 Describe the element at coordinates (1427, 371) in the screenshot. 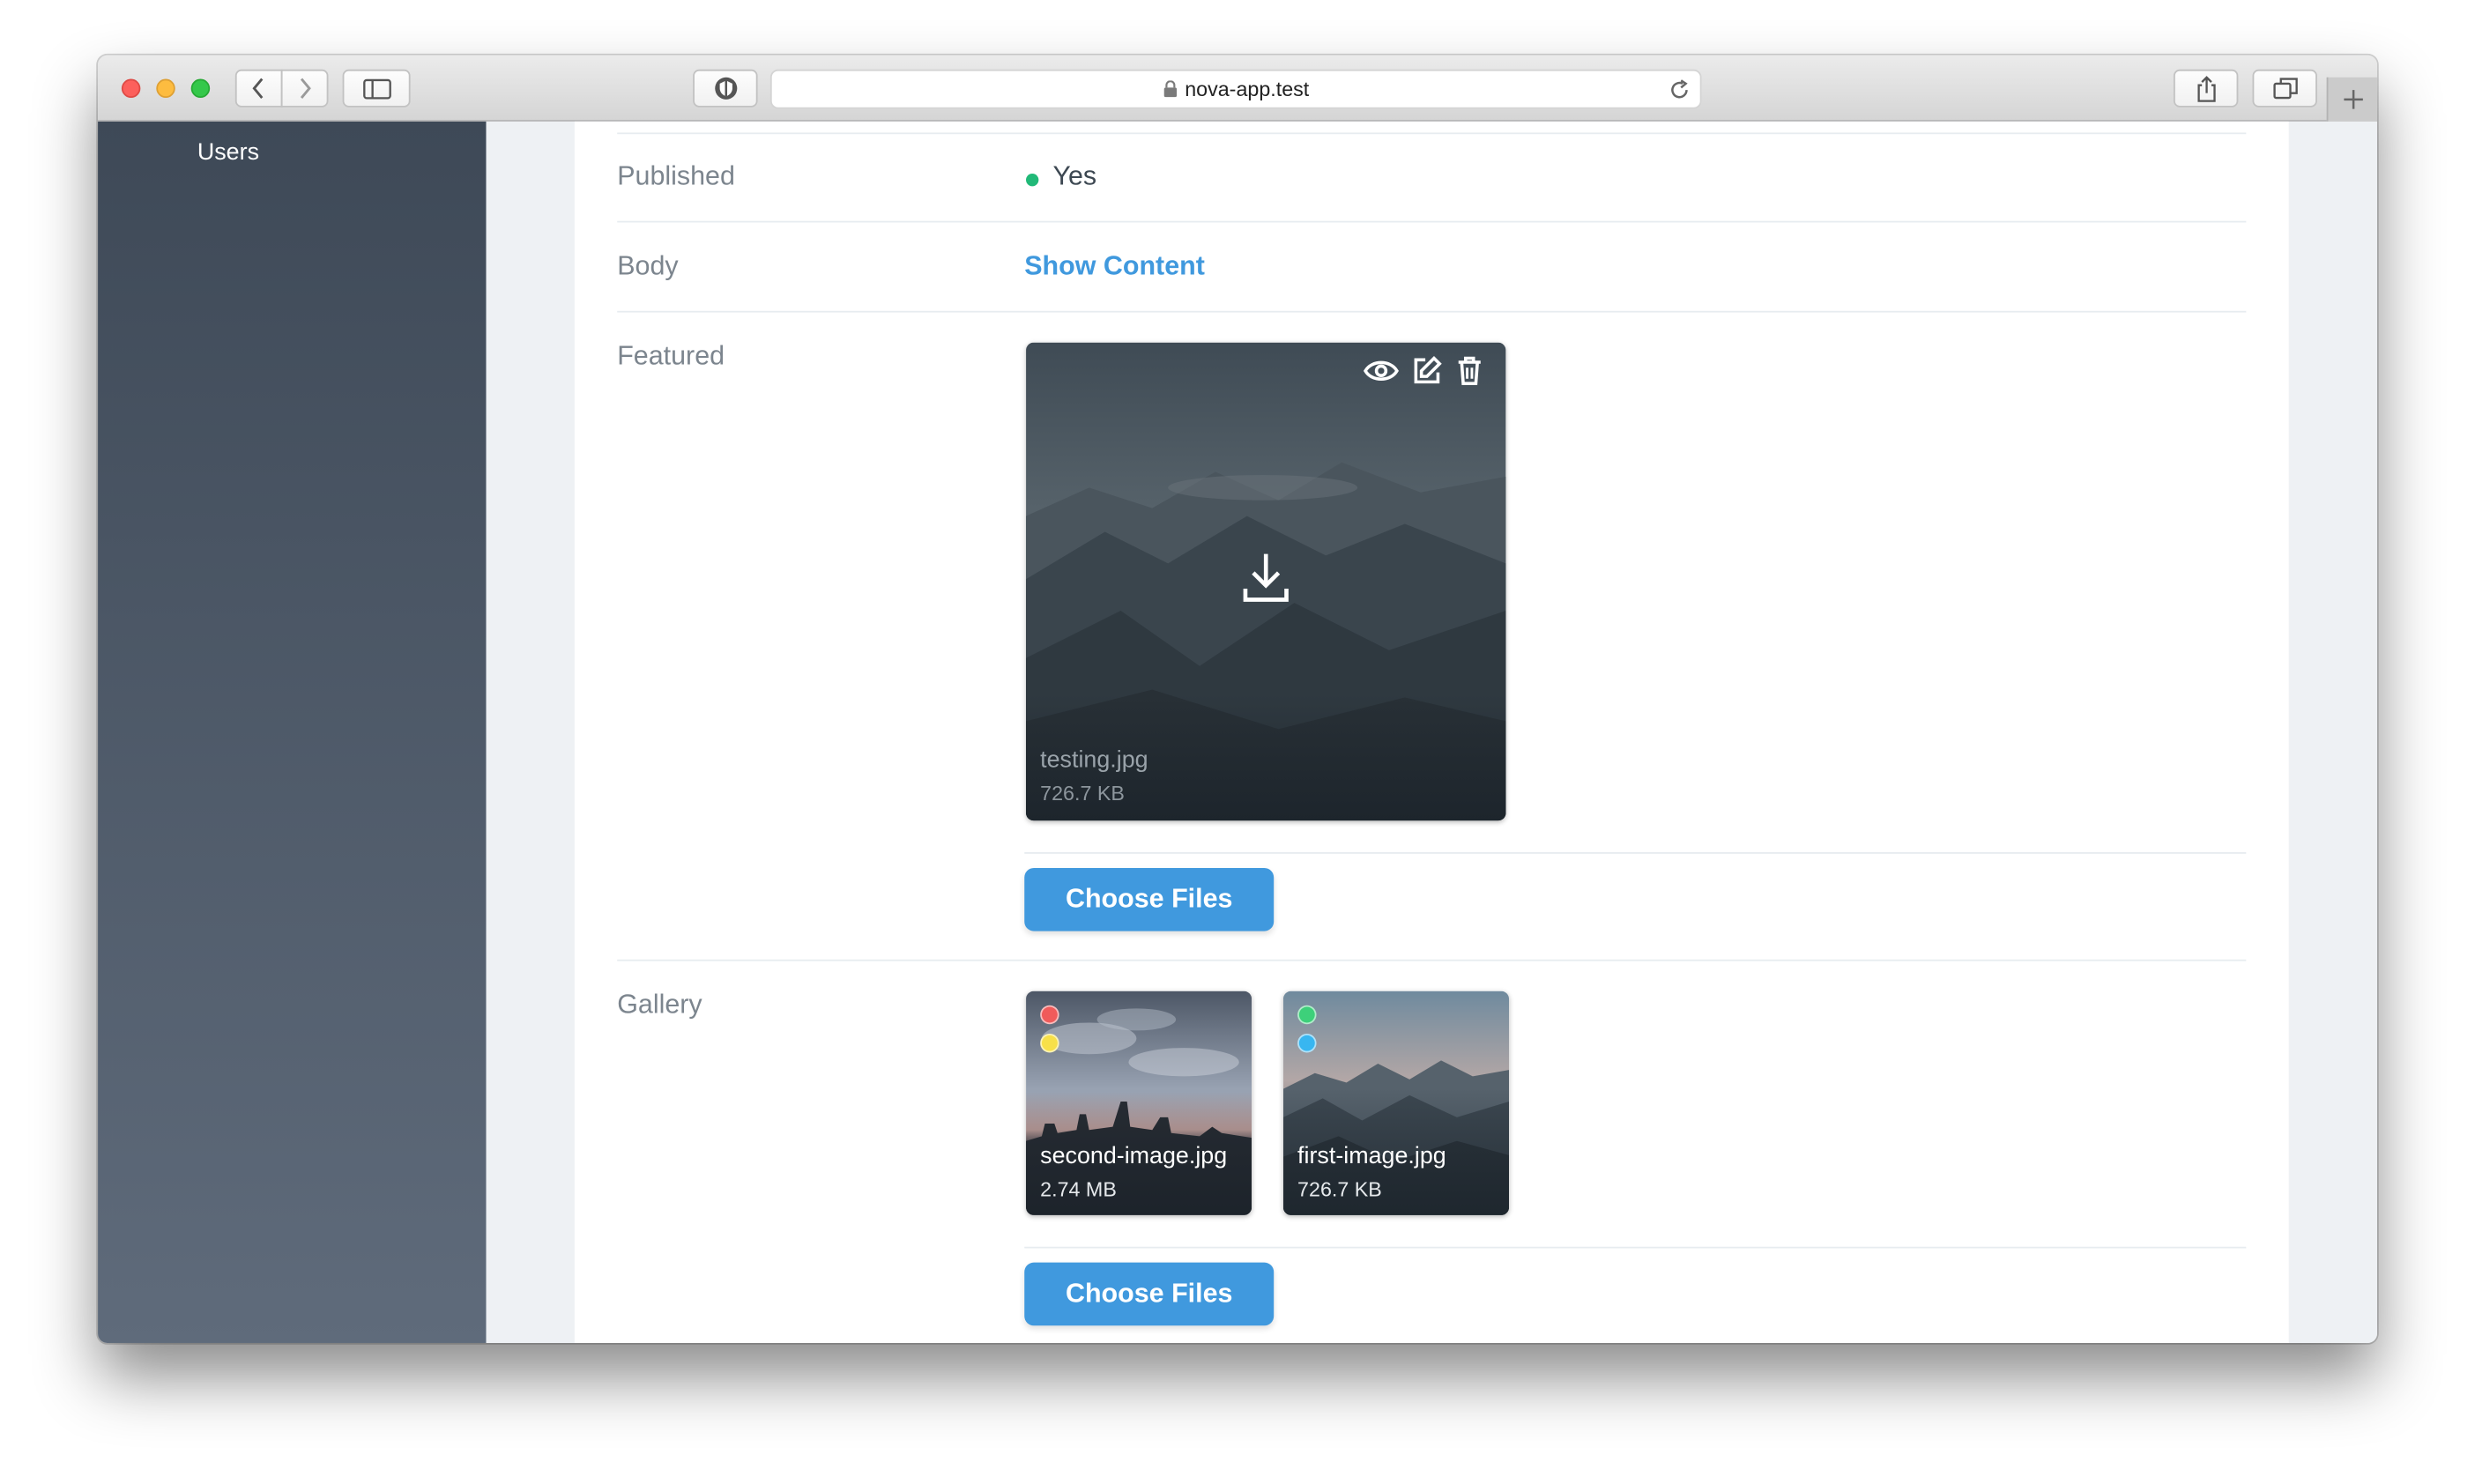

I see `edit-icon` at that location.